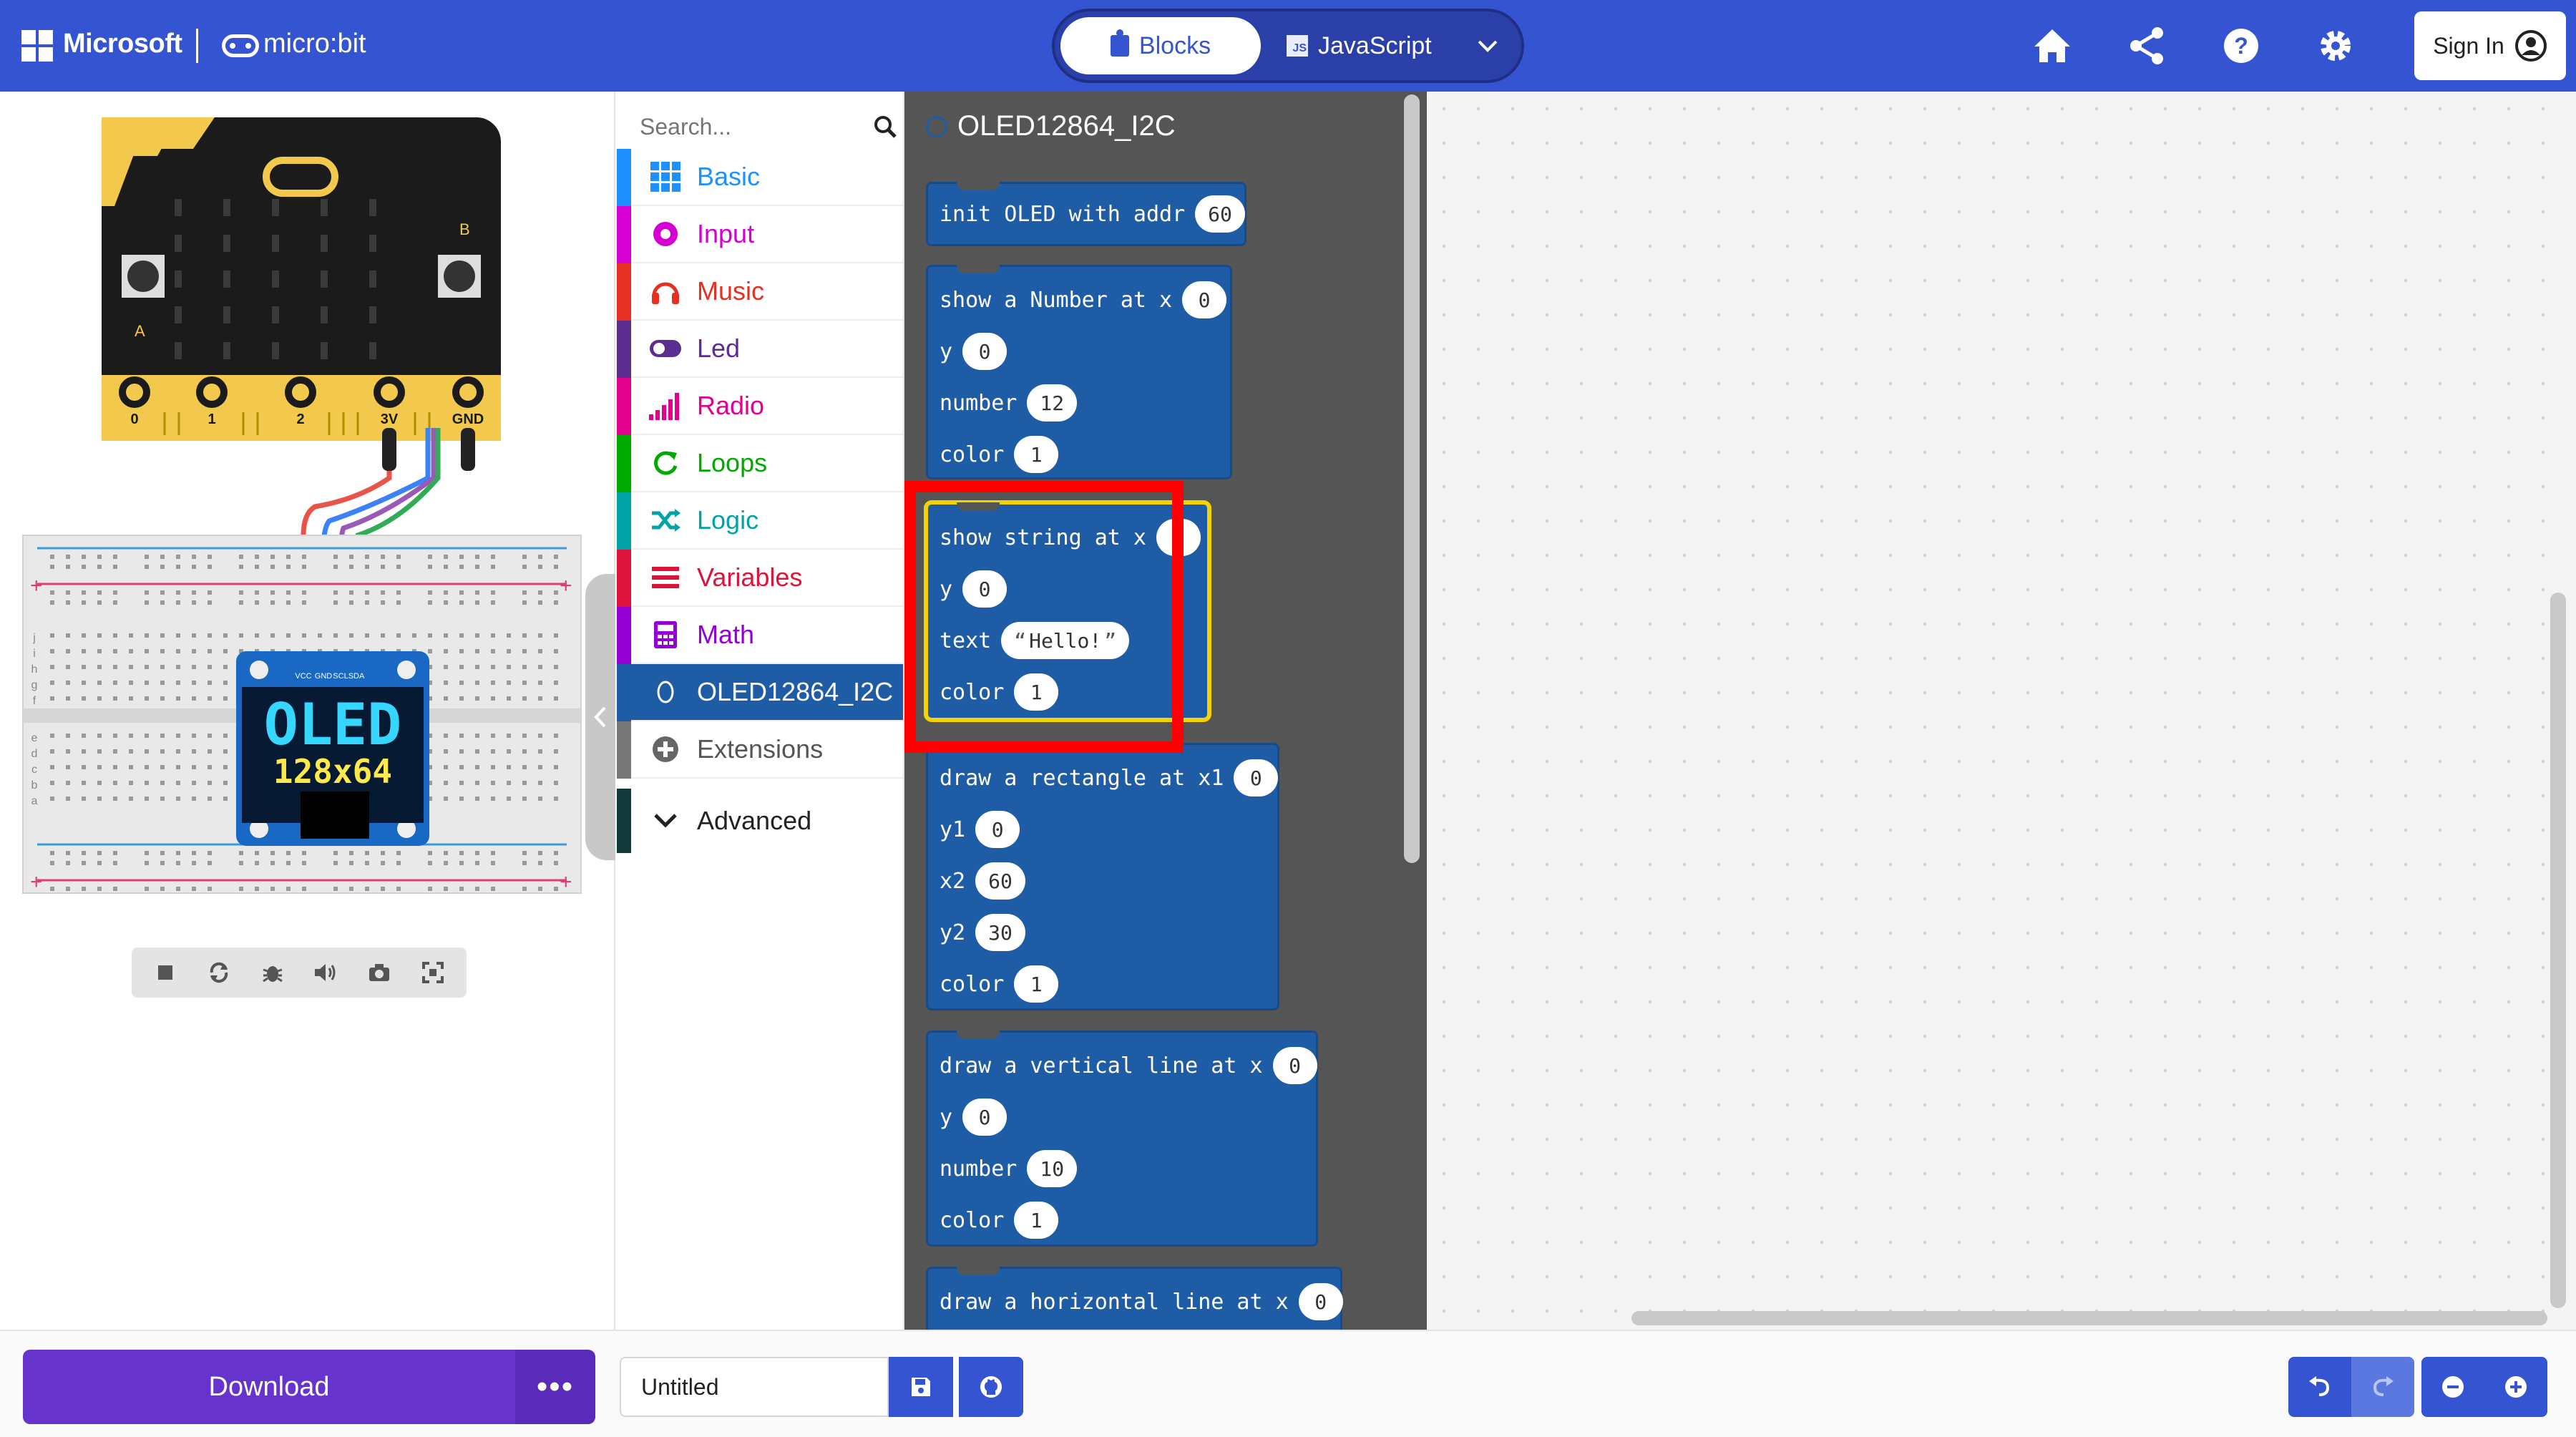 Image resolution: width=2576 pixels, height=1437 pixels. What do you see at coordinates (2452, 1387) in the screenshot?
I see `zoom-out-button` at bounding box center [2452, 1387].